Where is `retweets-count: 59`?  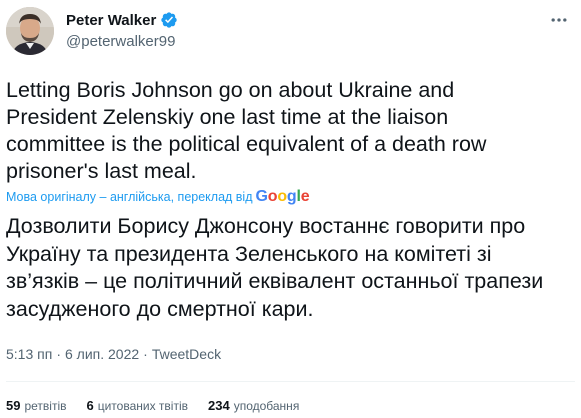 retweets-count: 59 is located at coordinates (13, 405).